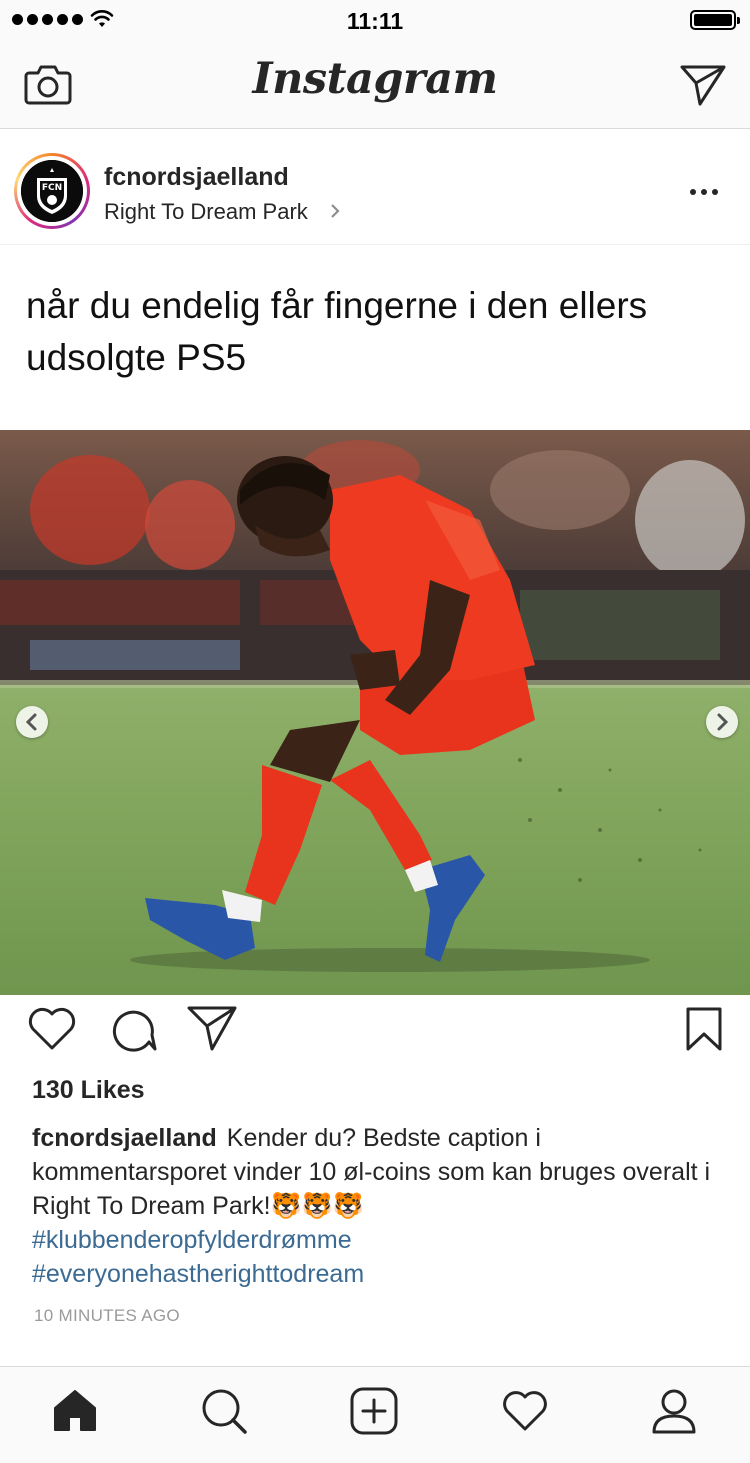 The image size is (750, 1463). I want to click on hashtag-link: #klubbenderopfylderdrømme, so click(377, 1240).